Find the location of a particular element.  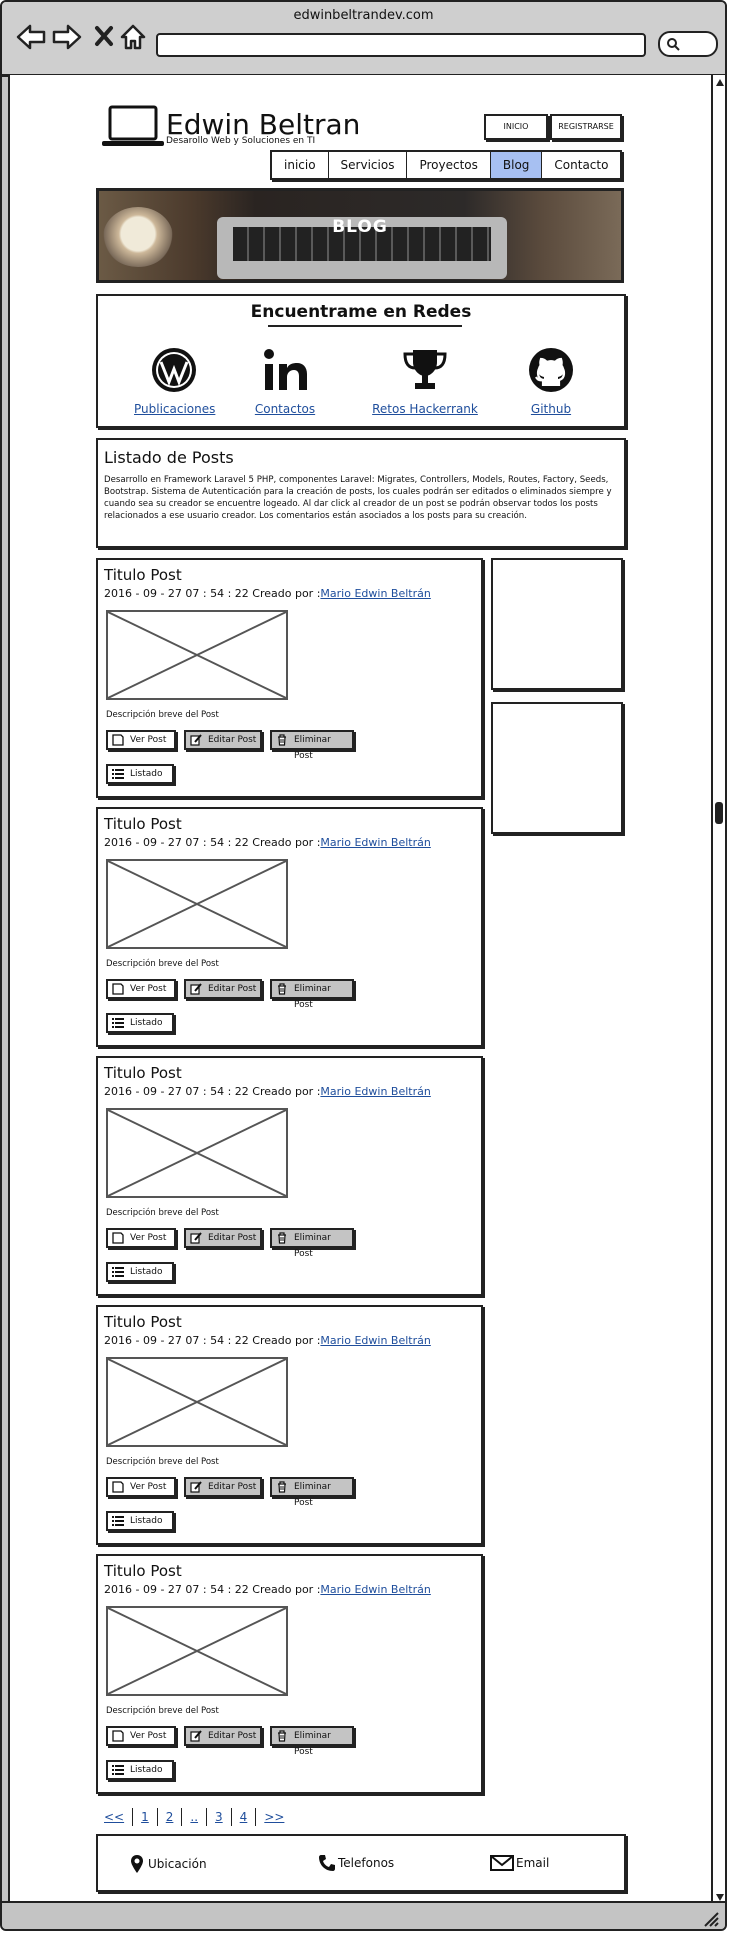

tab-proyectos: Proyectos is located at coordinates (449, 165).